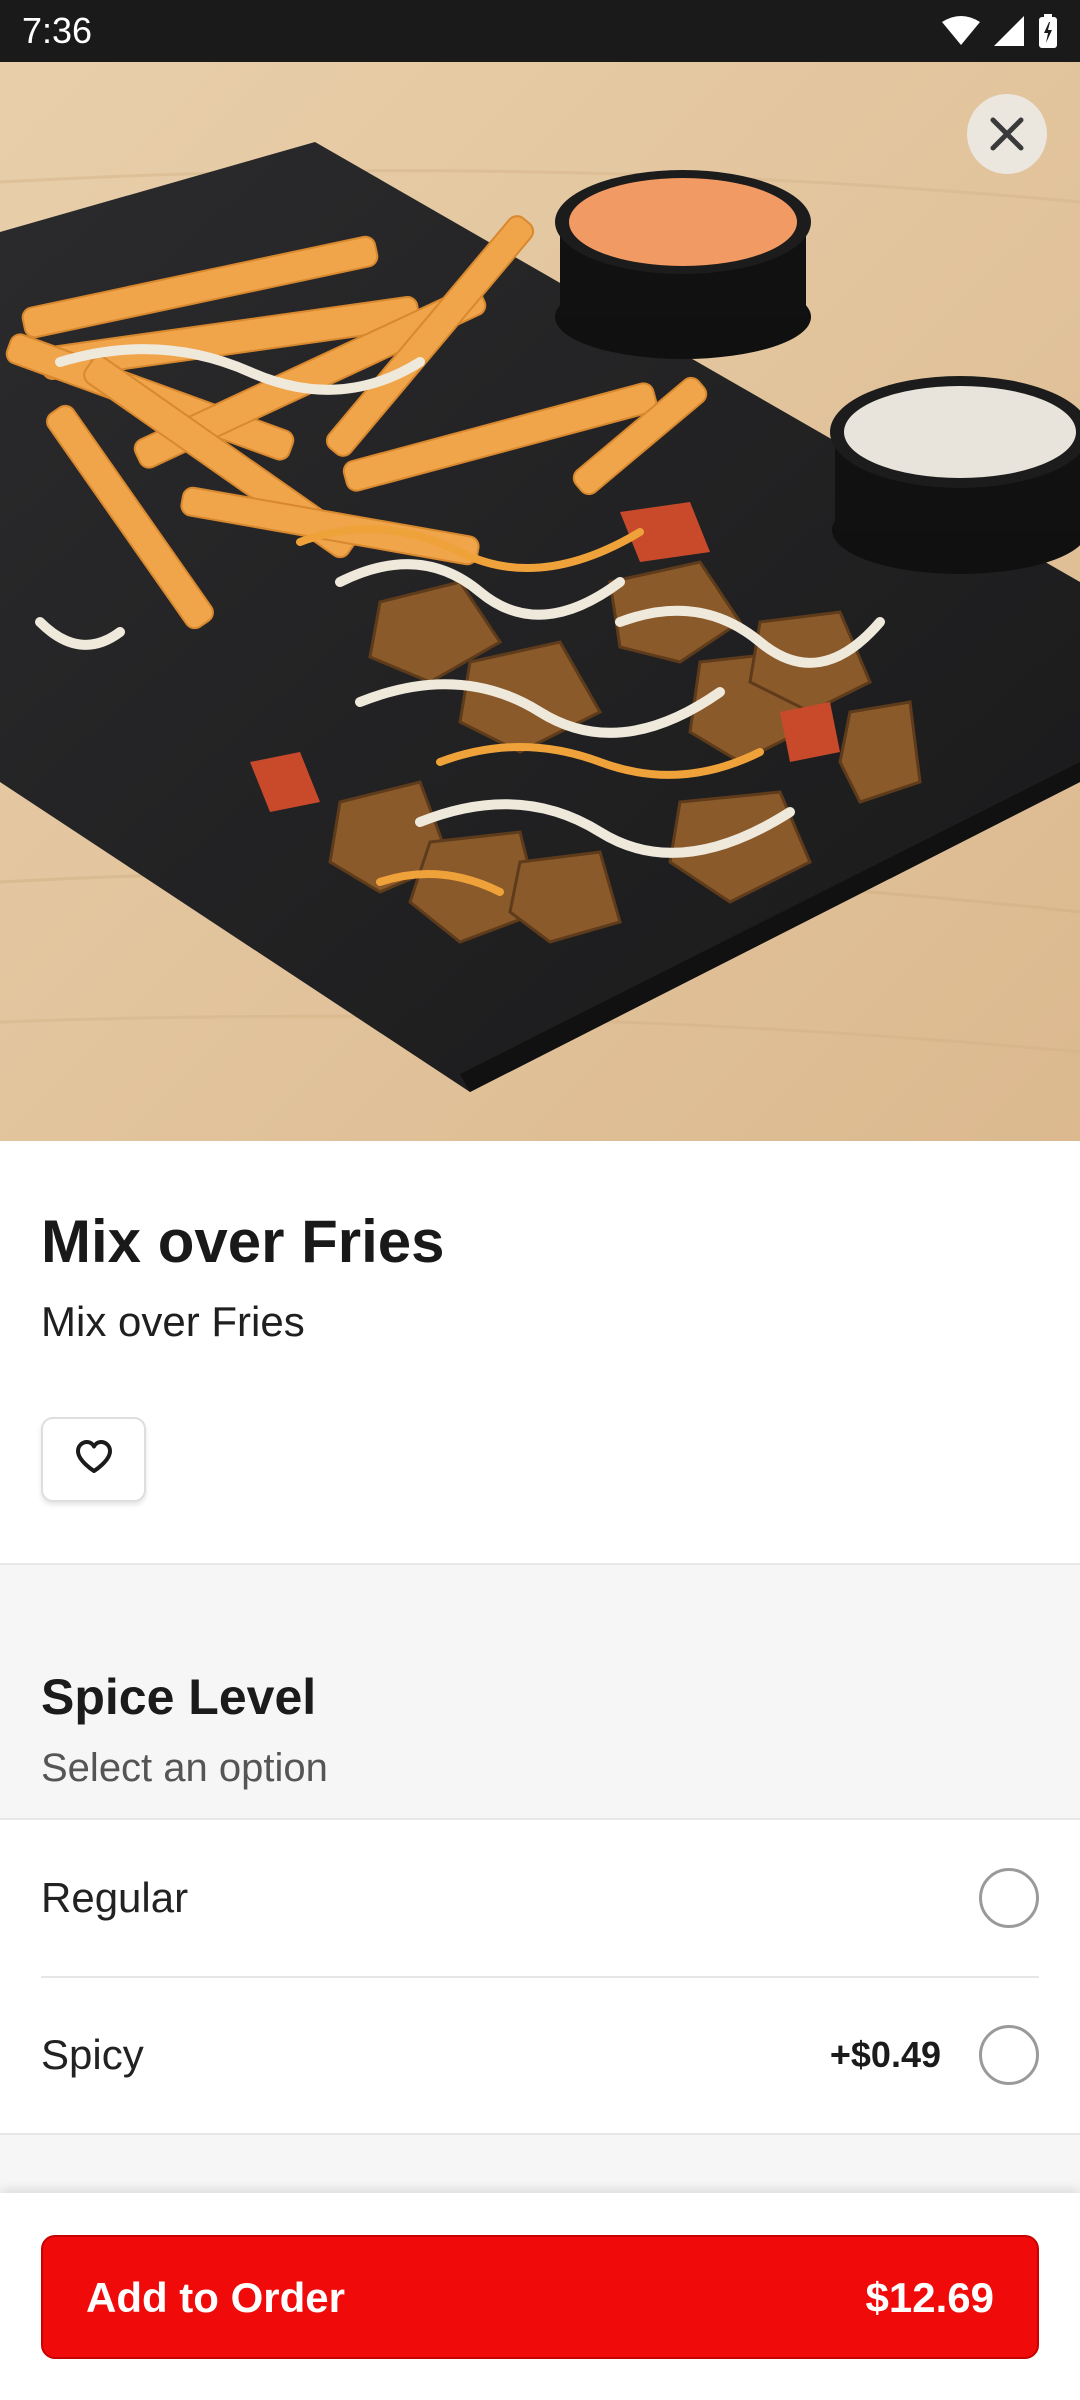 This screenshot has height=2400, width=1080. Describe the element at coordinates (929, 2297) in the screenshot. I see `order-total-price: $12.69` at that location.